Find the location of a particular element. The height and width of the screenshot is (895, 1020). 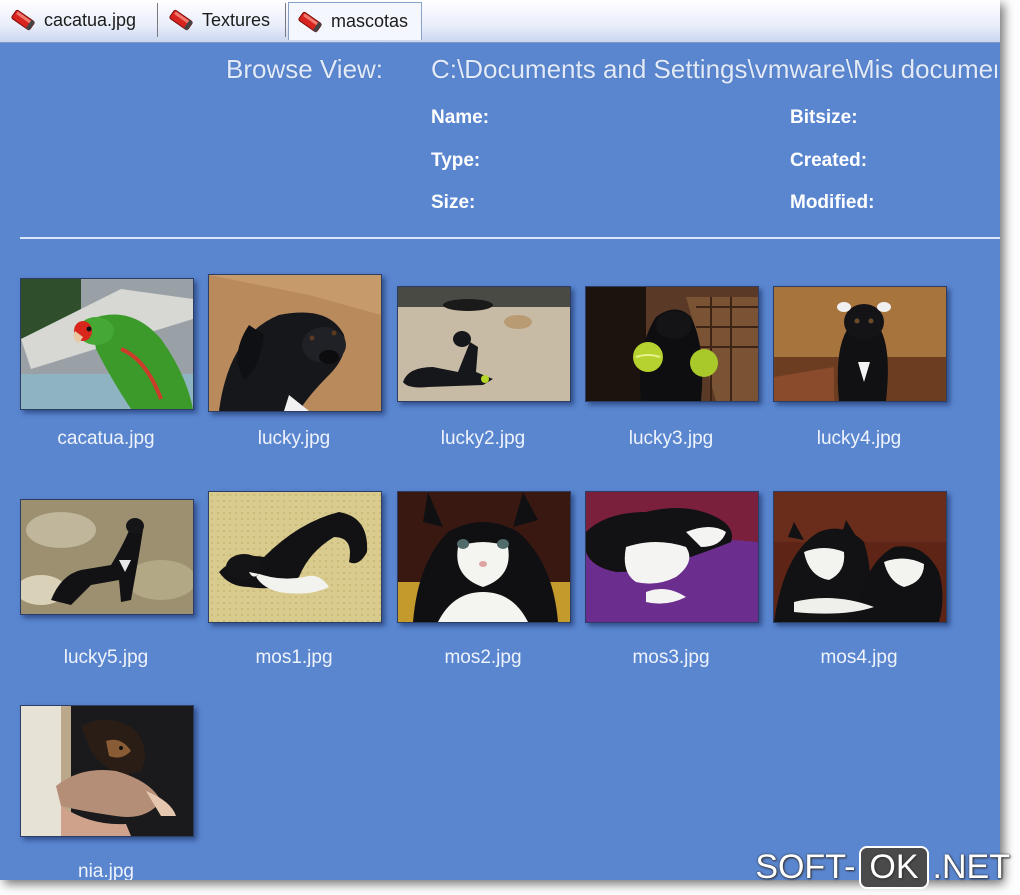

watermark-logo: SOFT- OK .NET is located at coordinates (882, 867).